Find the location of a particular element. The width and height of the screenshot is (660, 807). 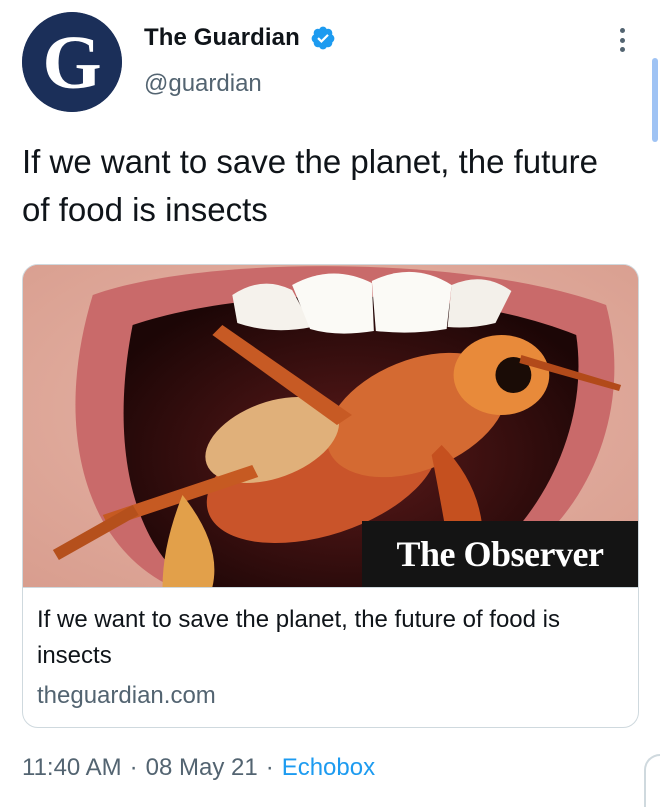

tweet-date: 08 May 21 is located at coordinates (202, 768).